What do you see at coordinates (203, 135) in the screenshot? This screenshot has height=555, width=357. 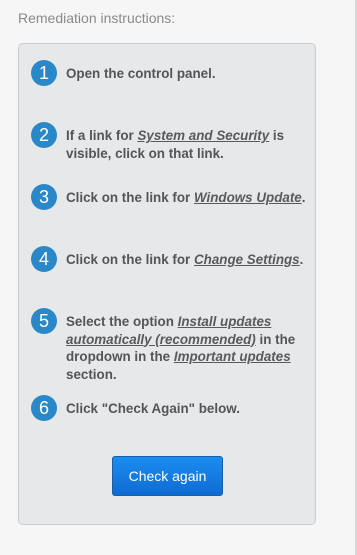 I see `system-and-security-link: System and Security` at bounding box center [203, 135].